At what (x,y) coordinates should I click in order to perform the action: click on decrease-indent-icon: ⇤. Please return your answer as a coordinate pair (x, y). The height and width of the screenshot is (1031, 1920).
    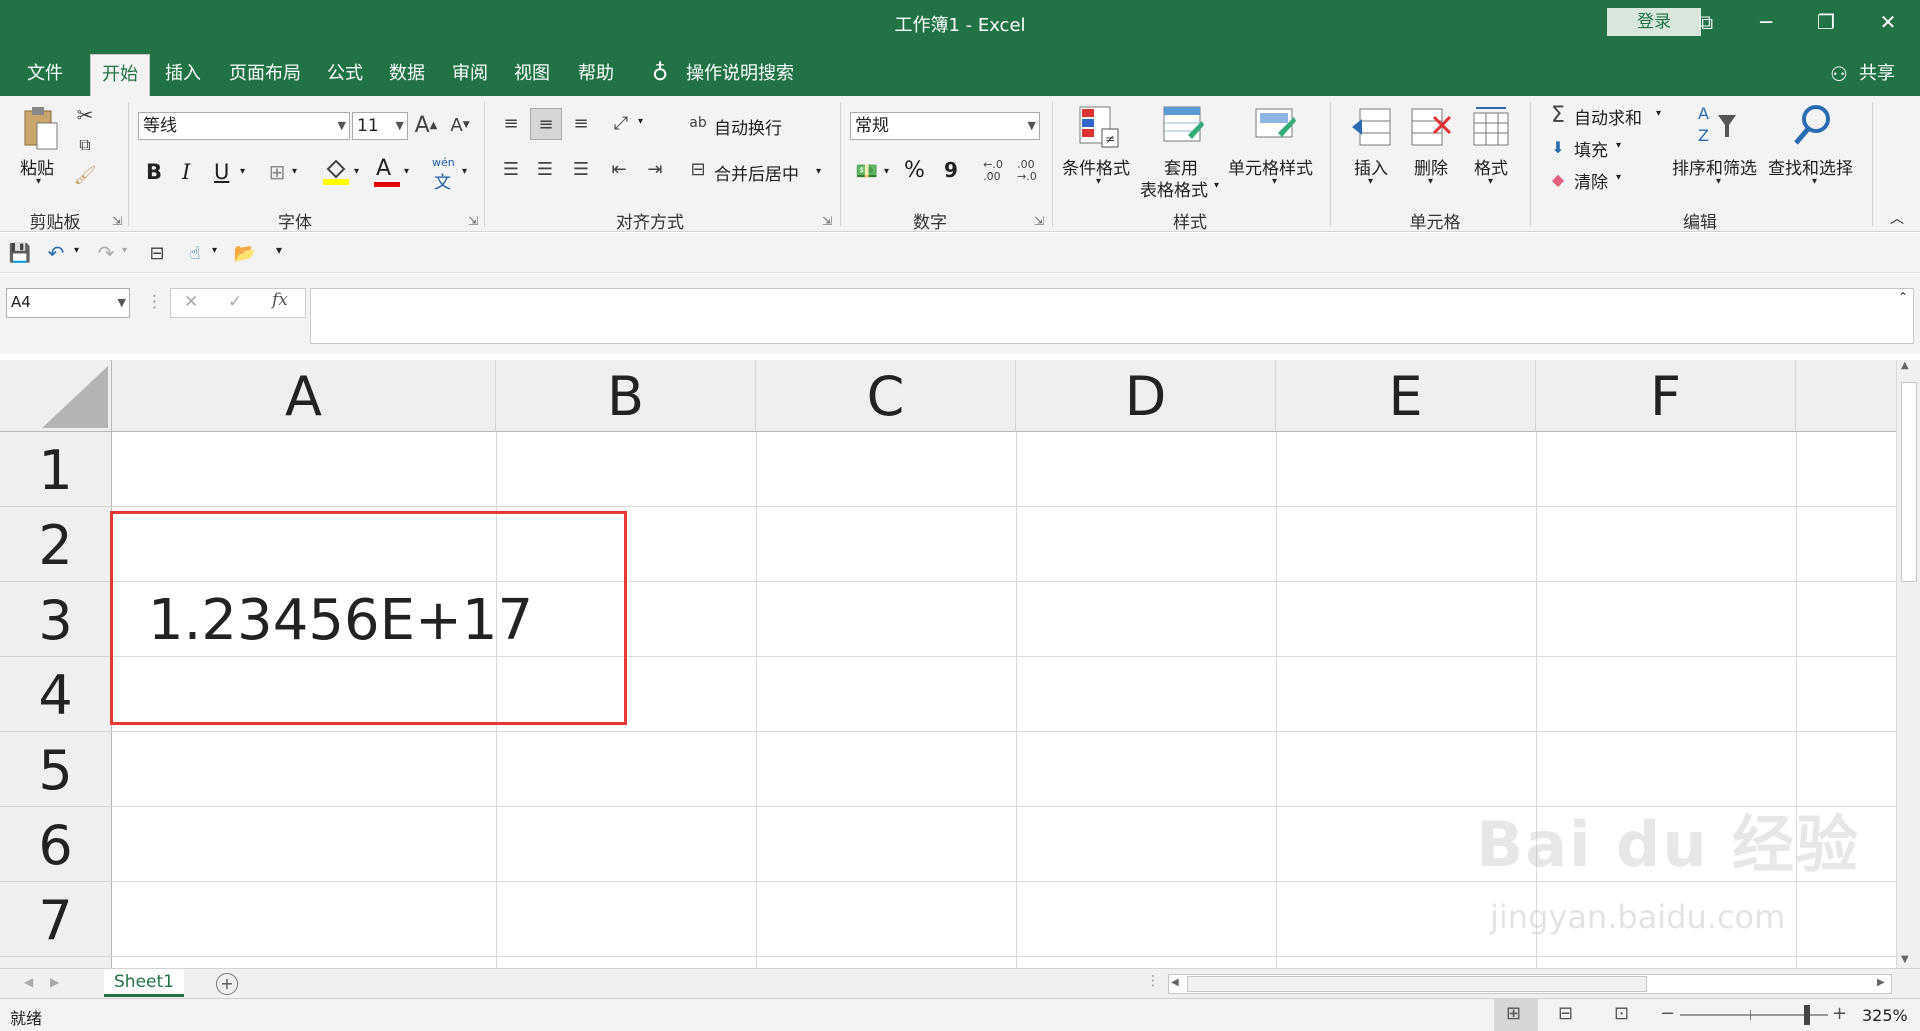
    Looking at the image, I should click on (619, 169).